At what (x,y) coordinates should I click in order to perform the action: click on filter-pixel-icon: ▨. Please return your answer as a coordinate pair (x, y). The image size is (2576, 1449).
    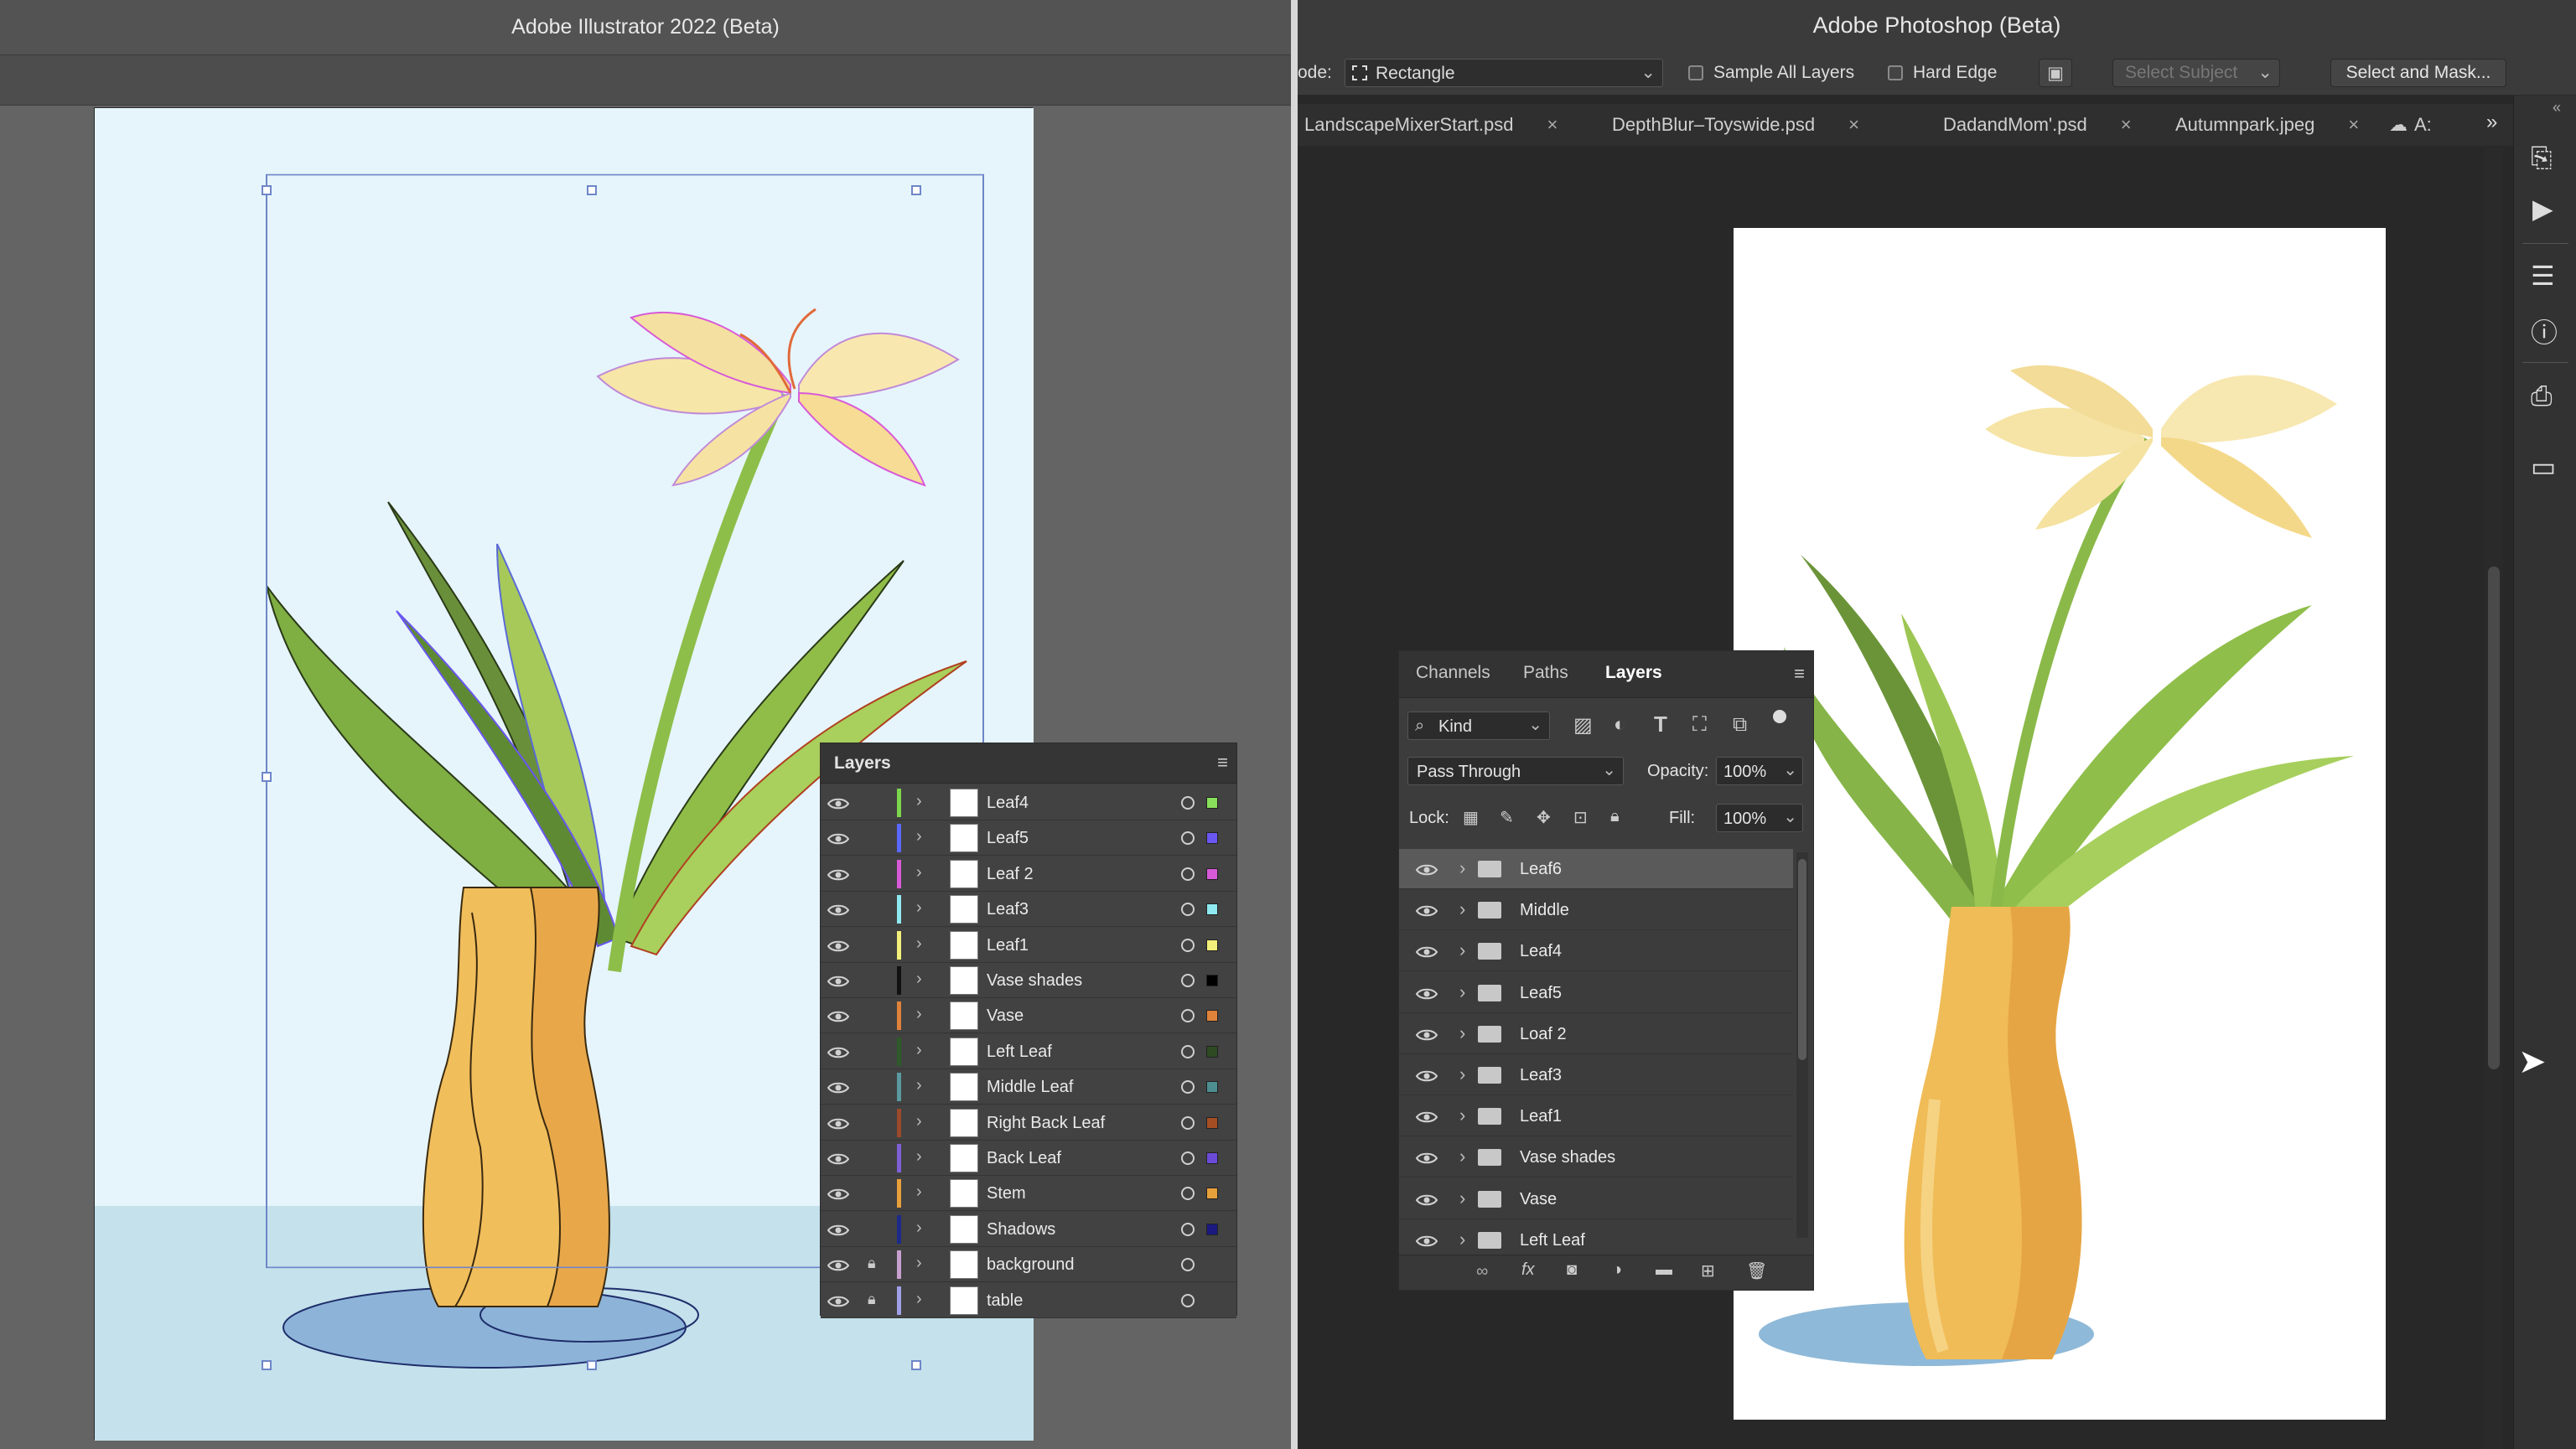
    Looking at the image, I should click on (1583, 725).